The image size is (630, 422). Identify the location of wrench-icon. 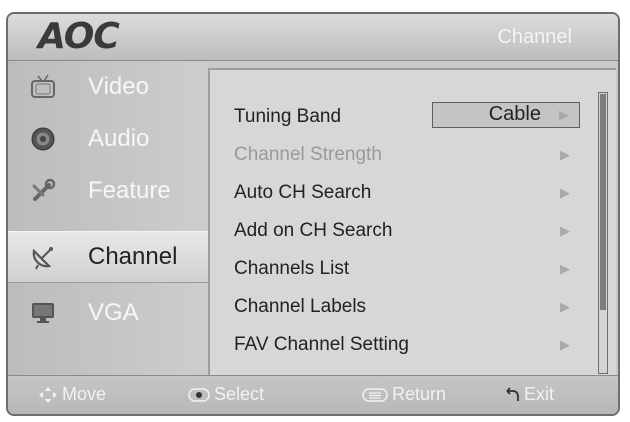
(43, 191).